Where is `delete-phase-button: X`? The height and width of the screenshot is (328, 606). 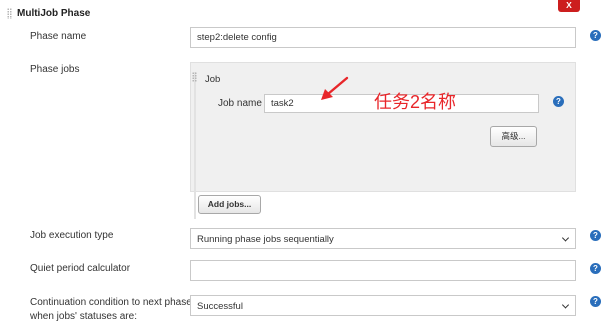
delete-phase-button: X is located at coordinates (569, 6).